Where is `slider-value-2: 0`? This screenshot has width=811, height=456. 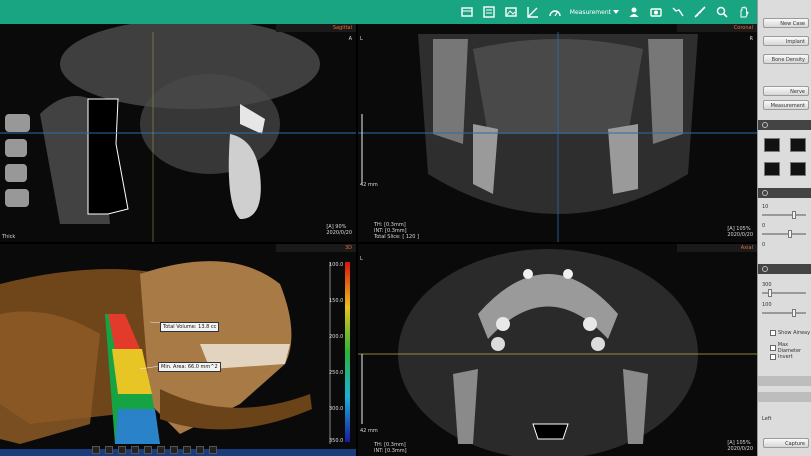
slider-value-2: 0 is located at coordinates (764, 226).